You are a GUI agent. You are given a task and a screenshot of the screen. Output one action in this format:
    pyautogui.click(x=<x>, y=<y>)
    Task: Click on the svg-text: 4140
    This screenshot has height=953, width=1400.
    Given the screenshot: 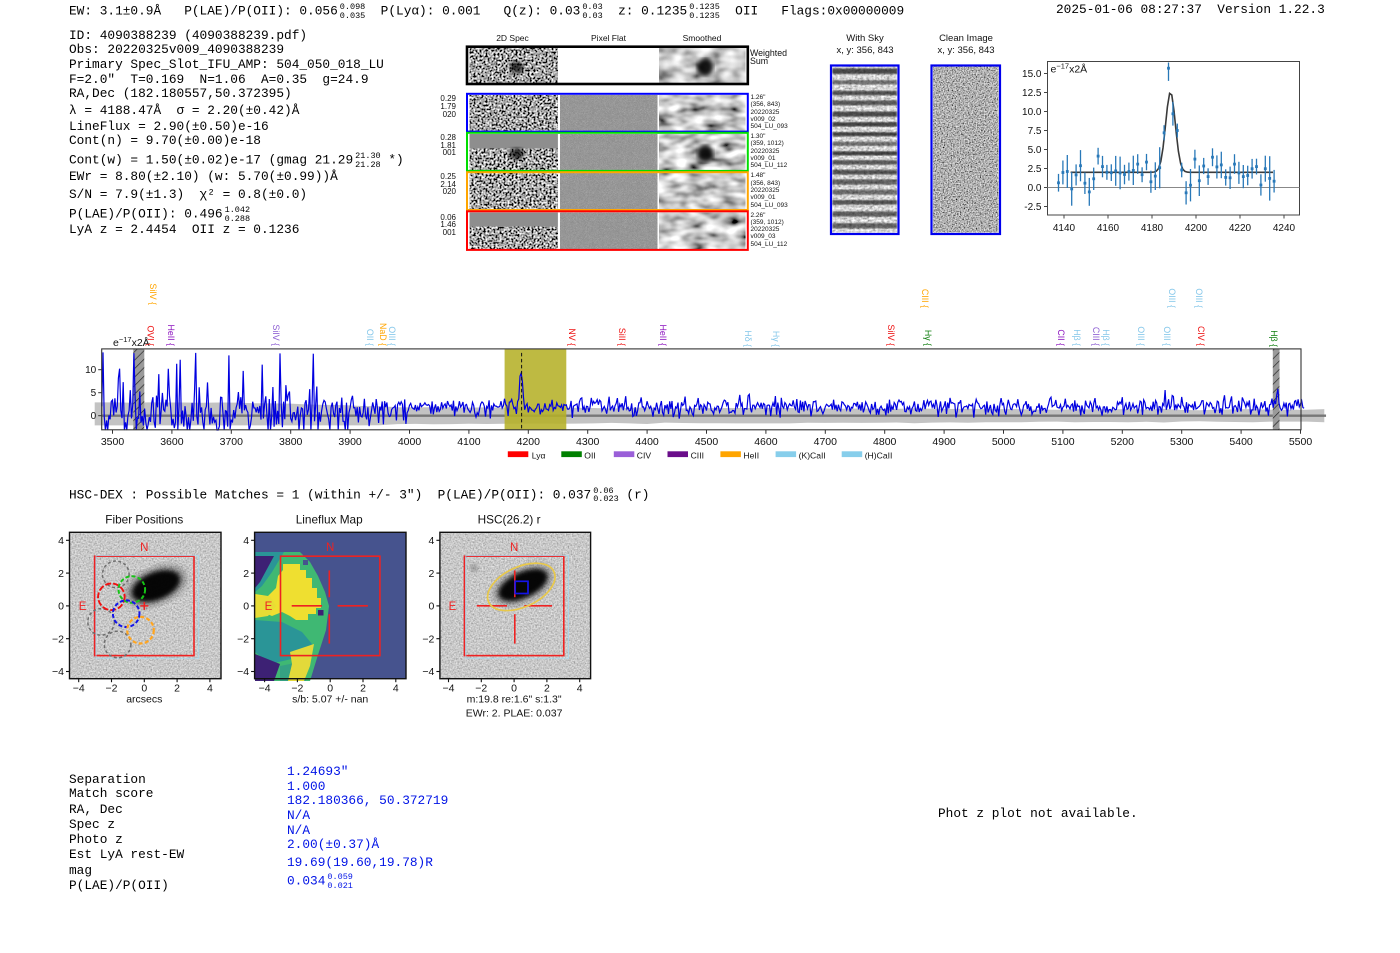 What is the action you would take?
    pyautogui.click(x=1064, y=228)
    